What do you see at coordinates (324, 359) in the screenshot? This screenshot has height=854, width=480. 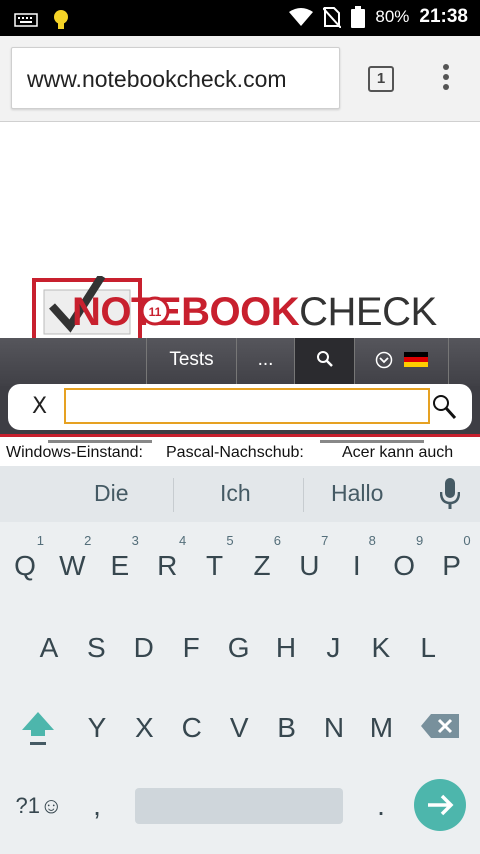 I see `search-icon` at bounding box center [324, 359].